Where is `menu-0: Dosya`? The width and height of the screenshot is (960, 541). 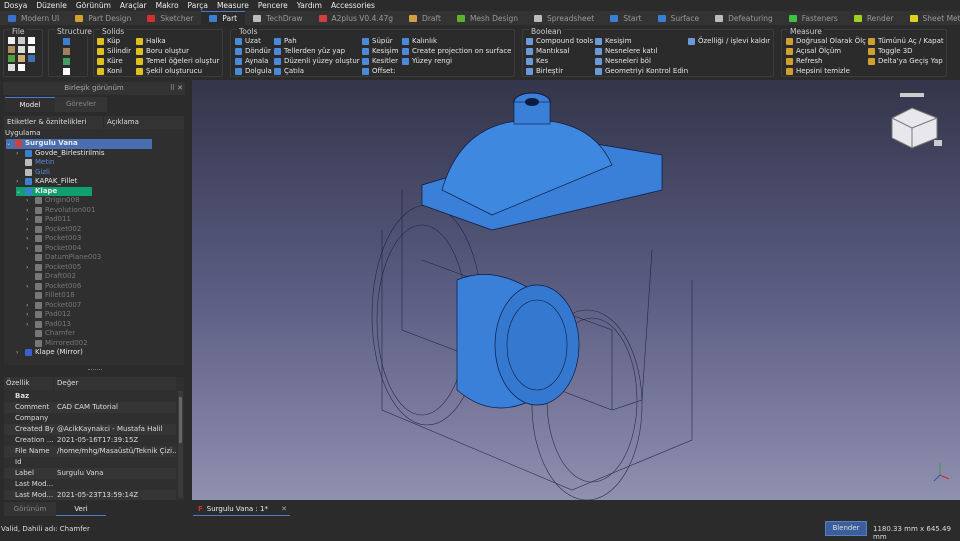 menu-0: Dosya is located at coordinates (15, 5).